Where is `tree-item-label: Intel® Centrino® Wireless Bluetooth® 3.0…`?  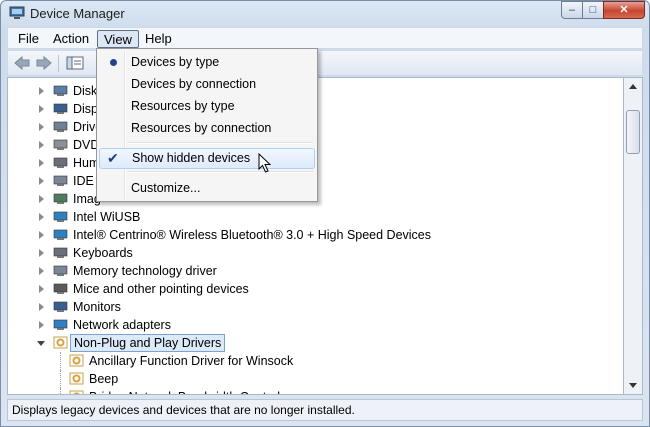 tree-item-label: Intel® Centrino® Wireless Bluetooth® 3.0… is located at coordinates (252, 235).